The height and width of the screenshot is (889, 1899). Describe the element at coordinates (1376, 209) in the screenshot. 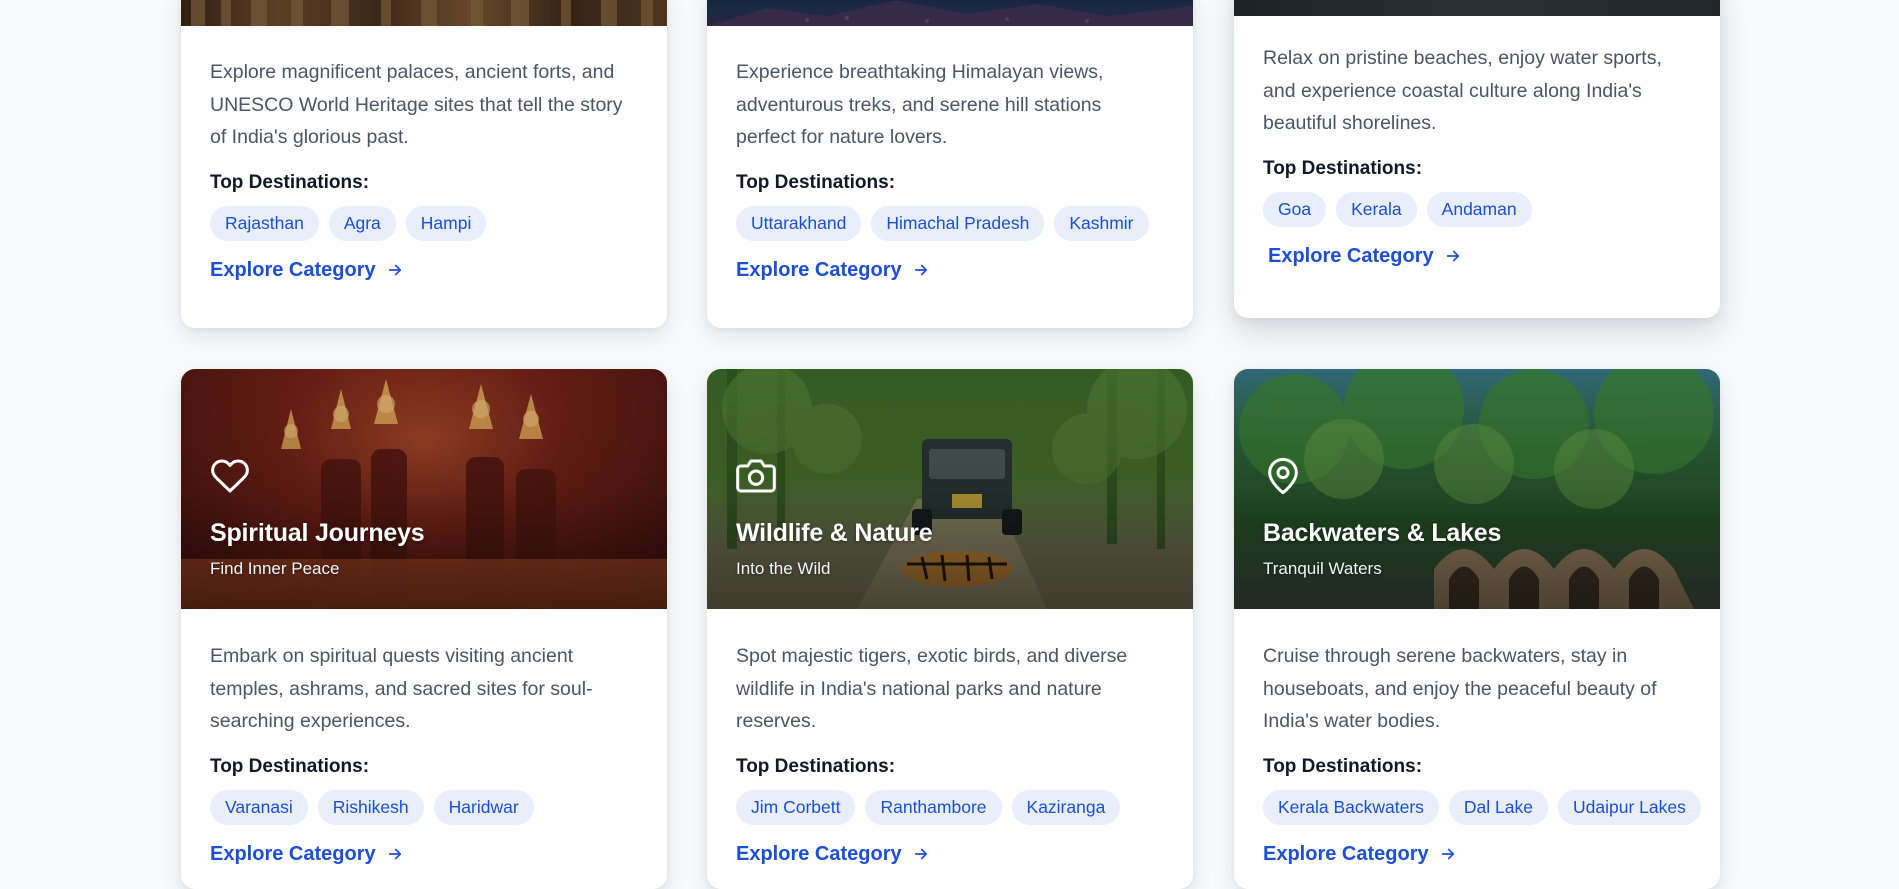

I see `destination-tag: Kerala` at that location.